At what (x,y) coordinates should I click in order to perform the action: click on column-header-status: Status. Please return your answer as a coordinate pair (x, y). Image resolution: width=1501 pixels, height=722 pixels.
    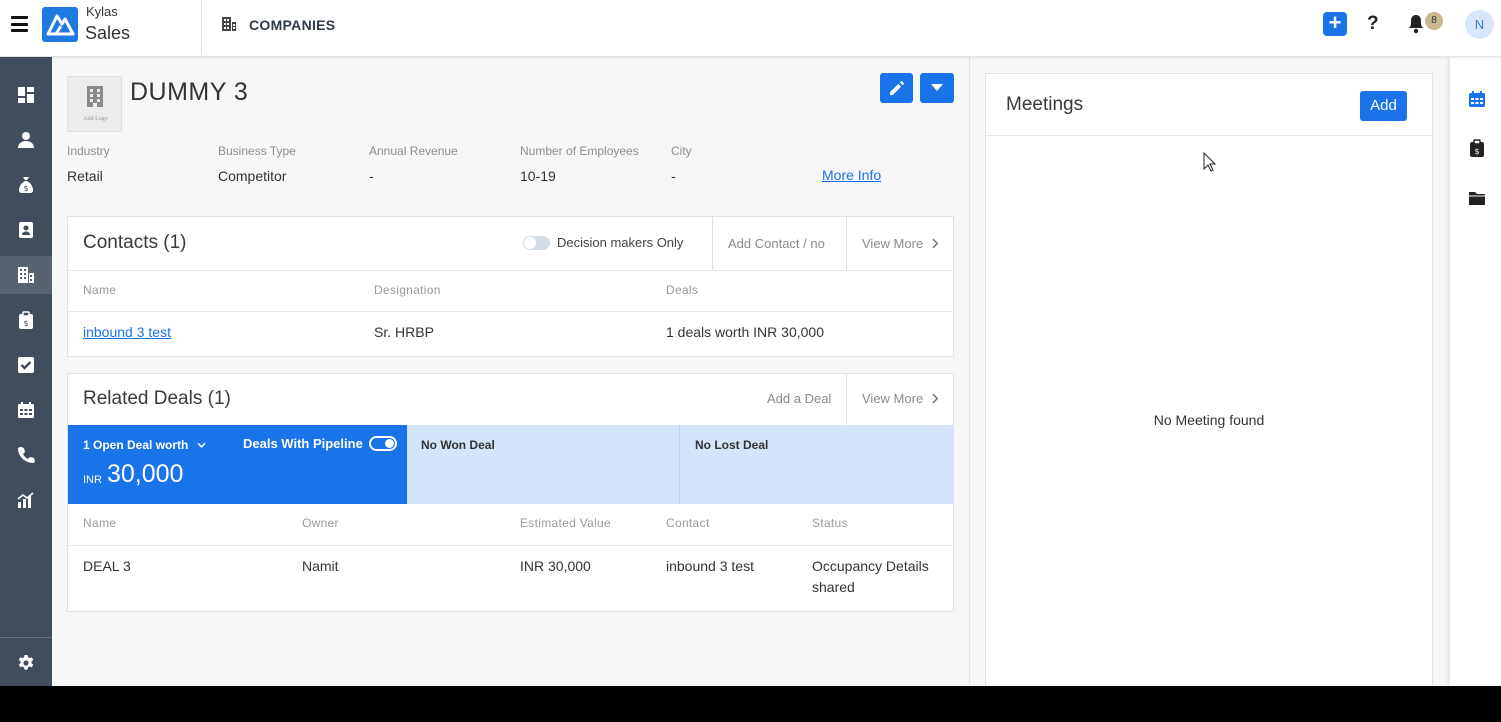
    Looking at the image, I should click on (830, 523).